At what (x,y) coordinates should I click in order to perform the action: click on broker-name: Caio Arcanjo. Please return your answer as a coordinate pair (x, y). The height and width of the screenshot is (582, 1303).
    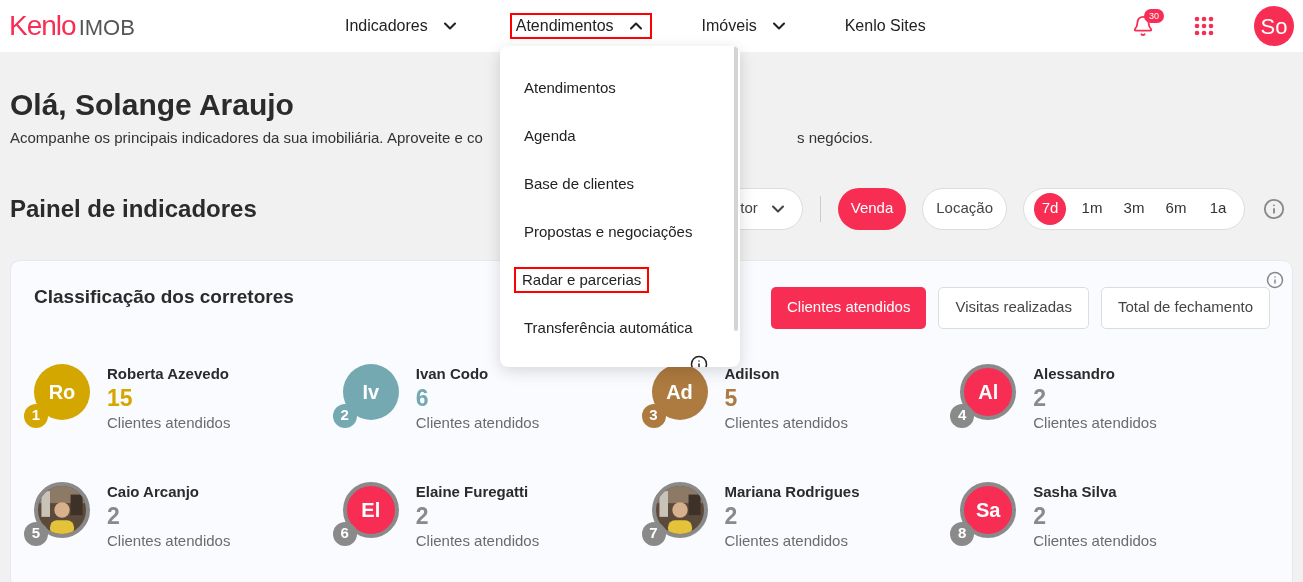
    Looking at the image, I should click on (153, 491).